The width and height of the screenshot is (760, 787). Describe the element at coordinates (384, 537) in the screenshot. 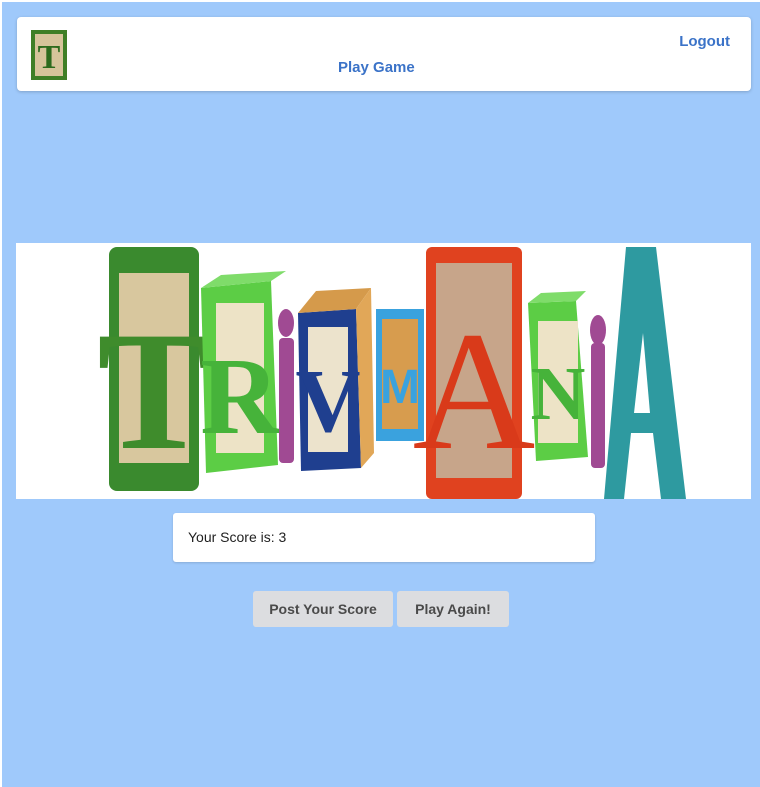

I see `score-display: Your Score is: 3` at that location.